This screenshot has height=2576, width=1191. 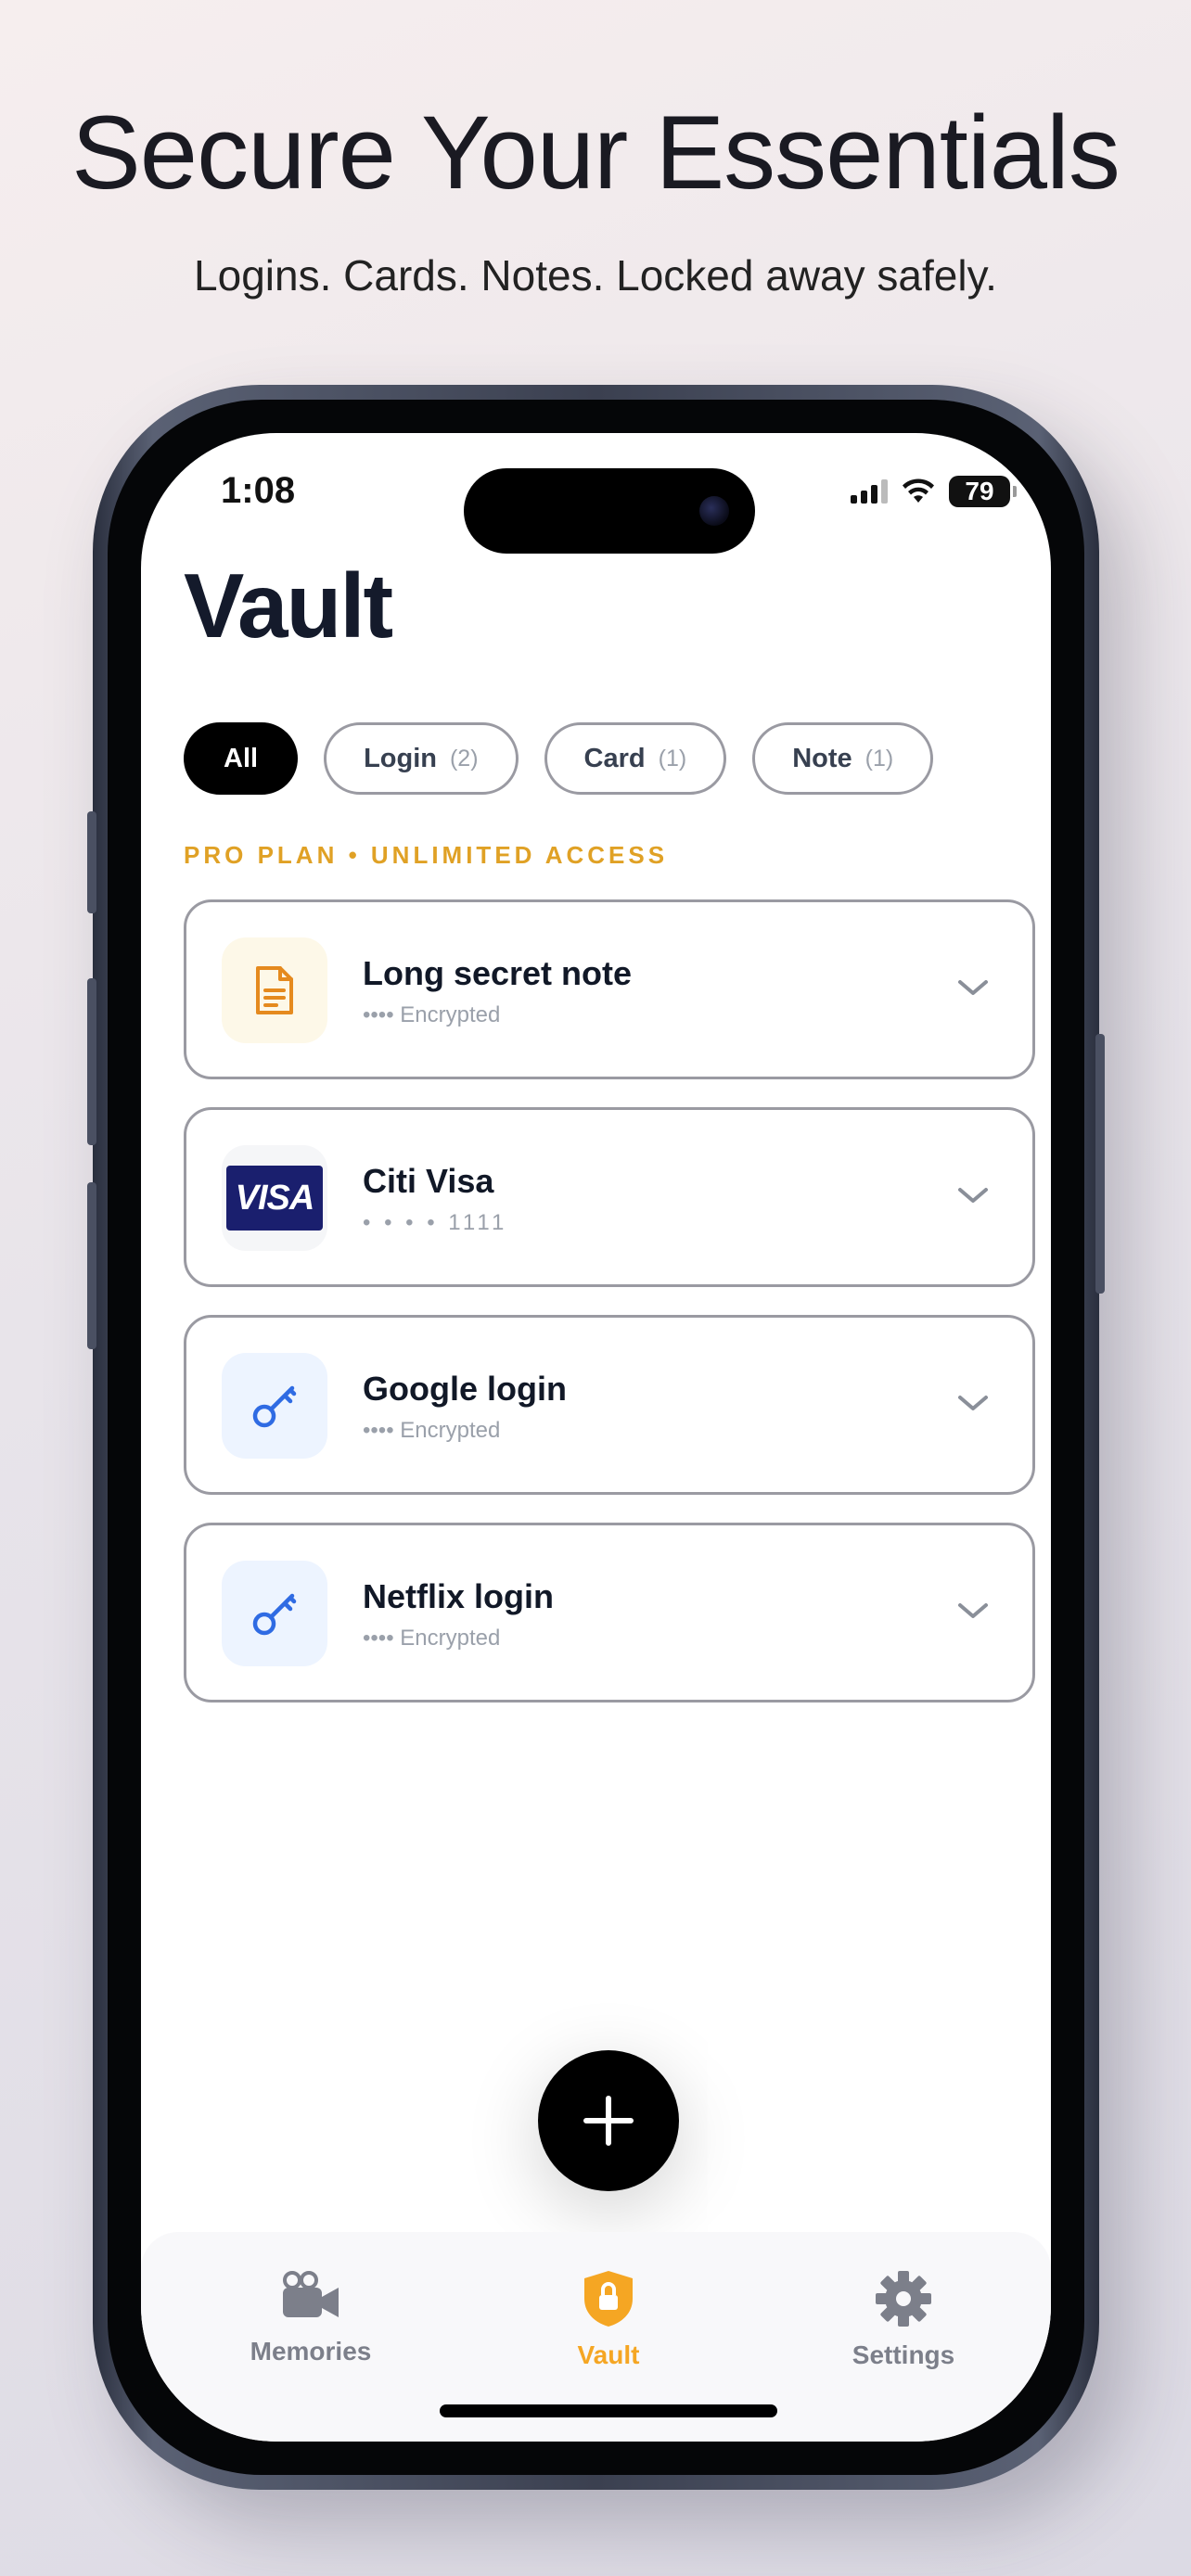 I want to click on filter-chip-count: (2), so click(x=464, y=759).